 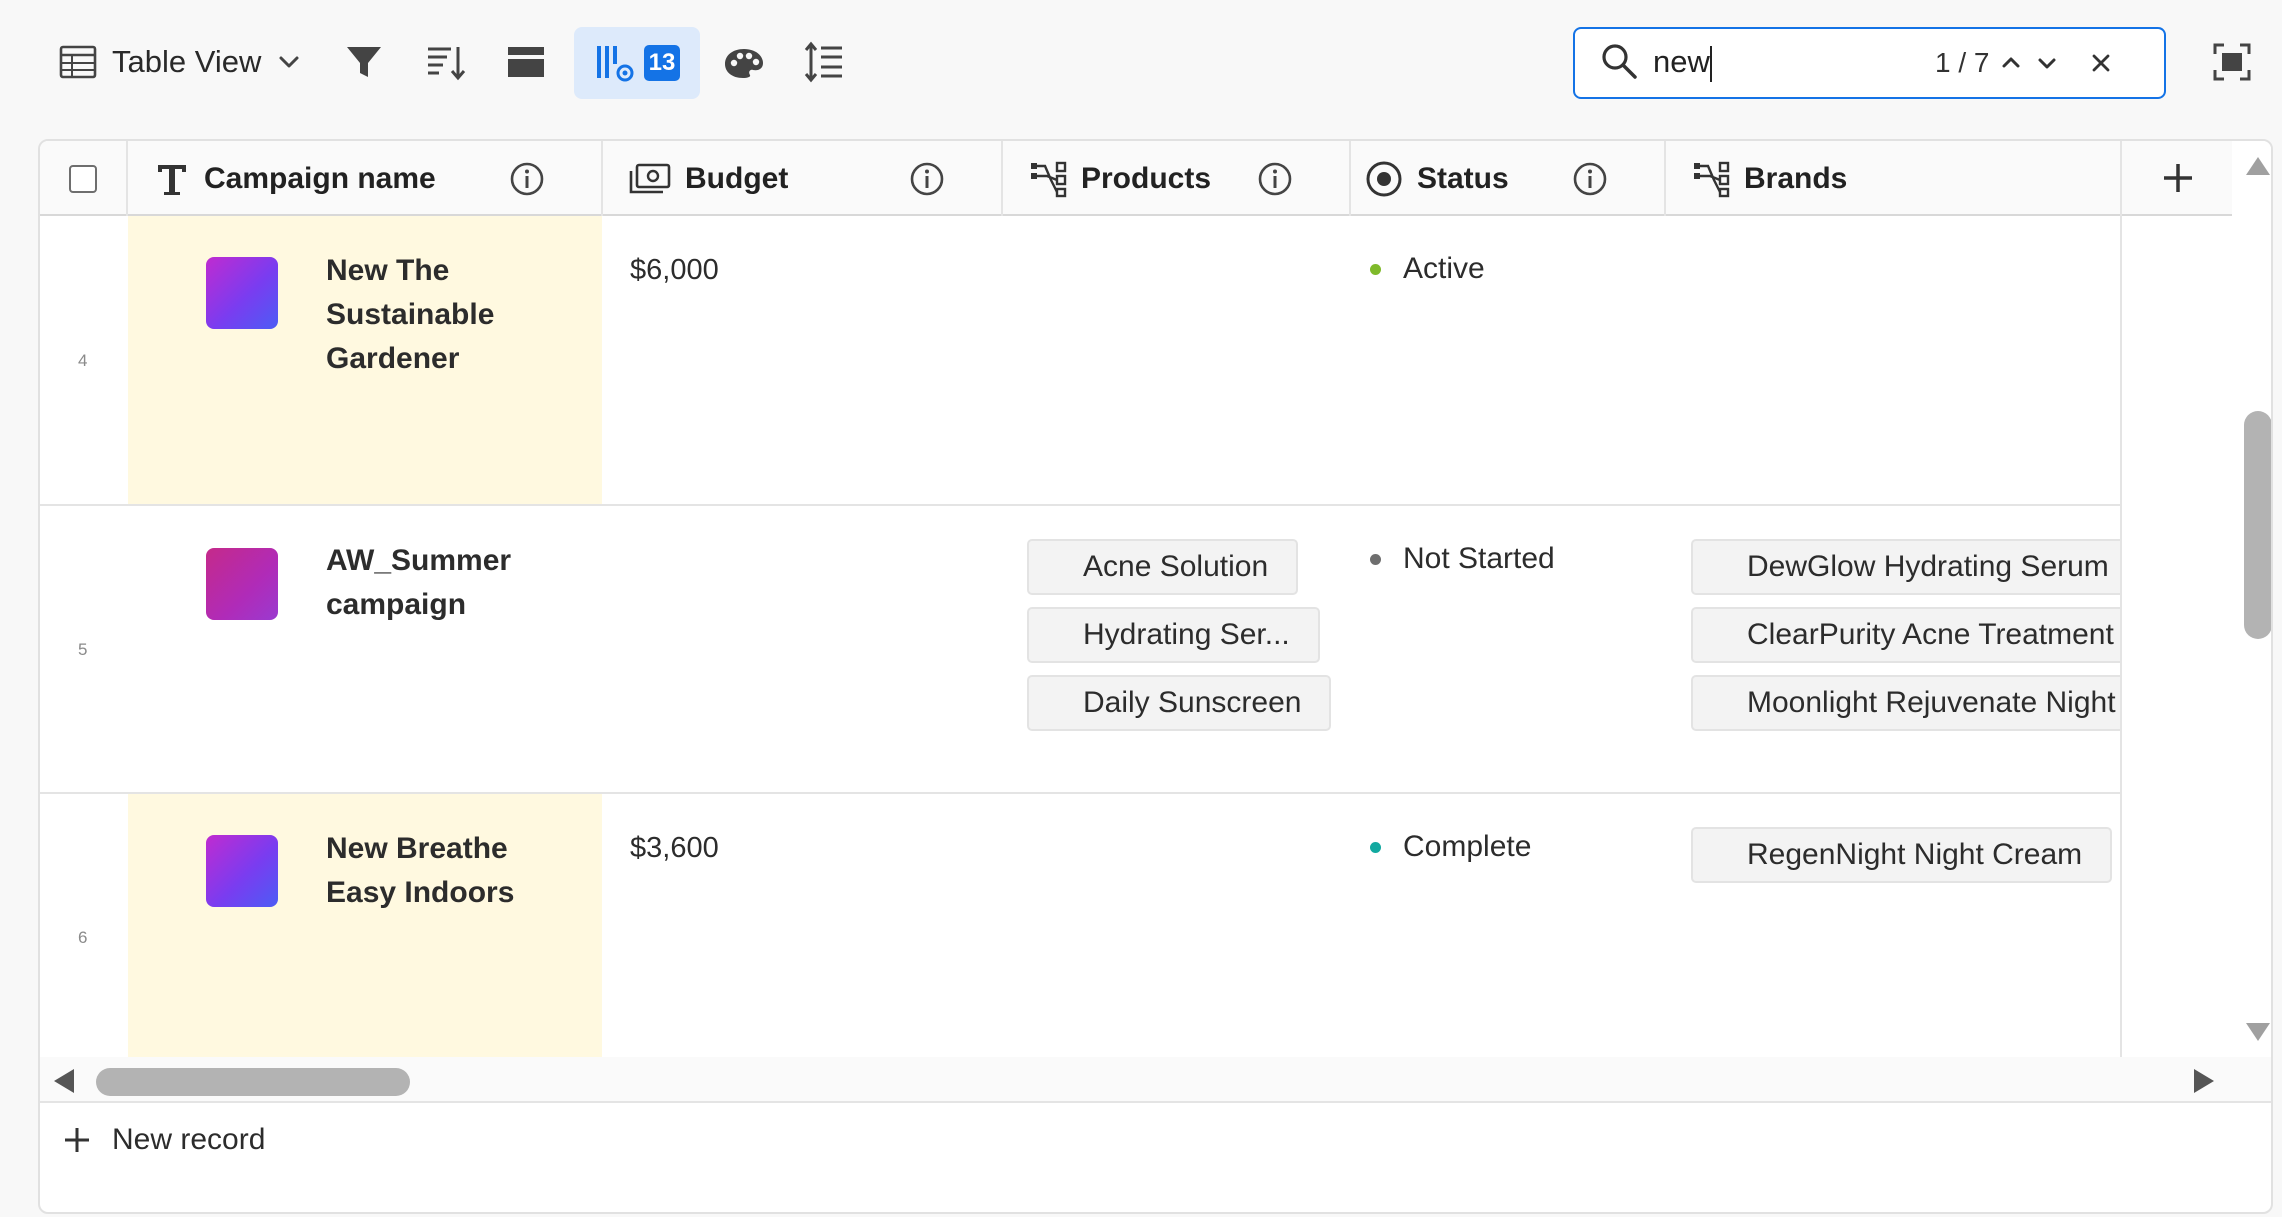 I want to click on filter-button, so click(x=364, y=62).